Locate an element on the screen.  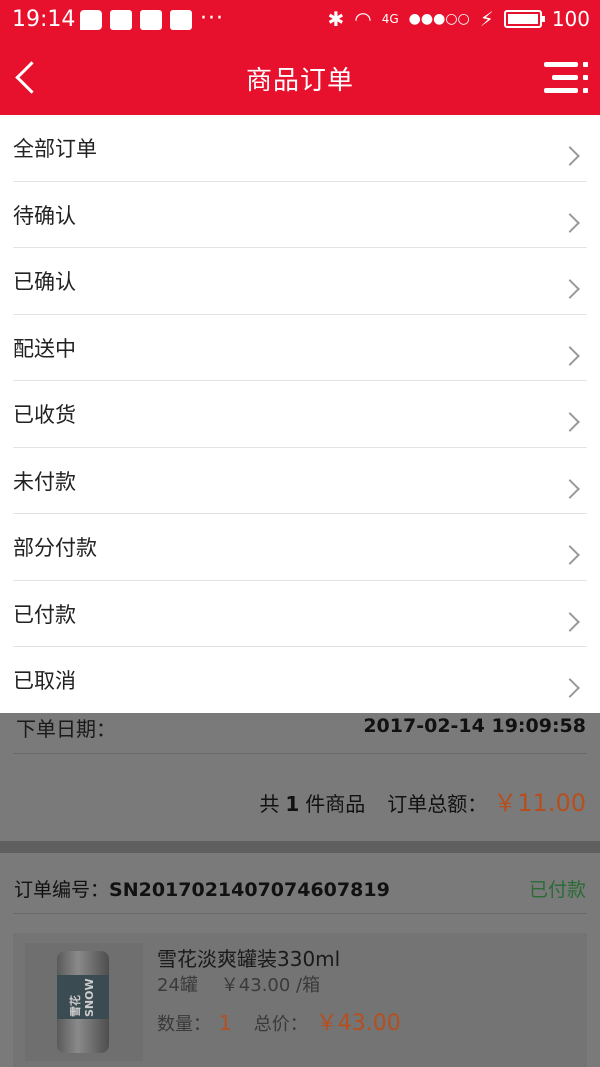
menu-item-label: 全部订单 is located at coordinates (55, 149).